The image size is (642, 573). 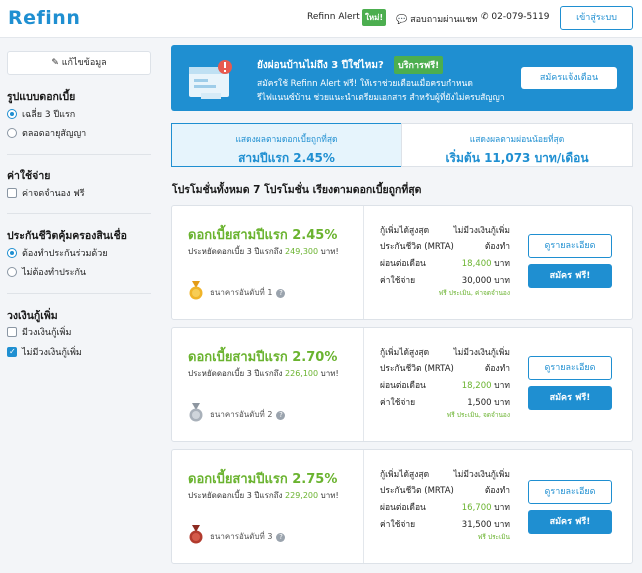 I want to click on filter-title-costs: ค่าใช้จ่าย, so click(x=29, y=176).